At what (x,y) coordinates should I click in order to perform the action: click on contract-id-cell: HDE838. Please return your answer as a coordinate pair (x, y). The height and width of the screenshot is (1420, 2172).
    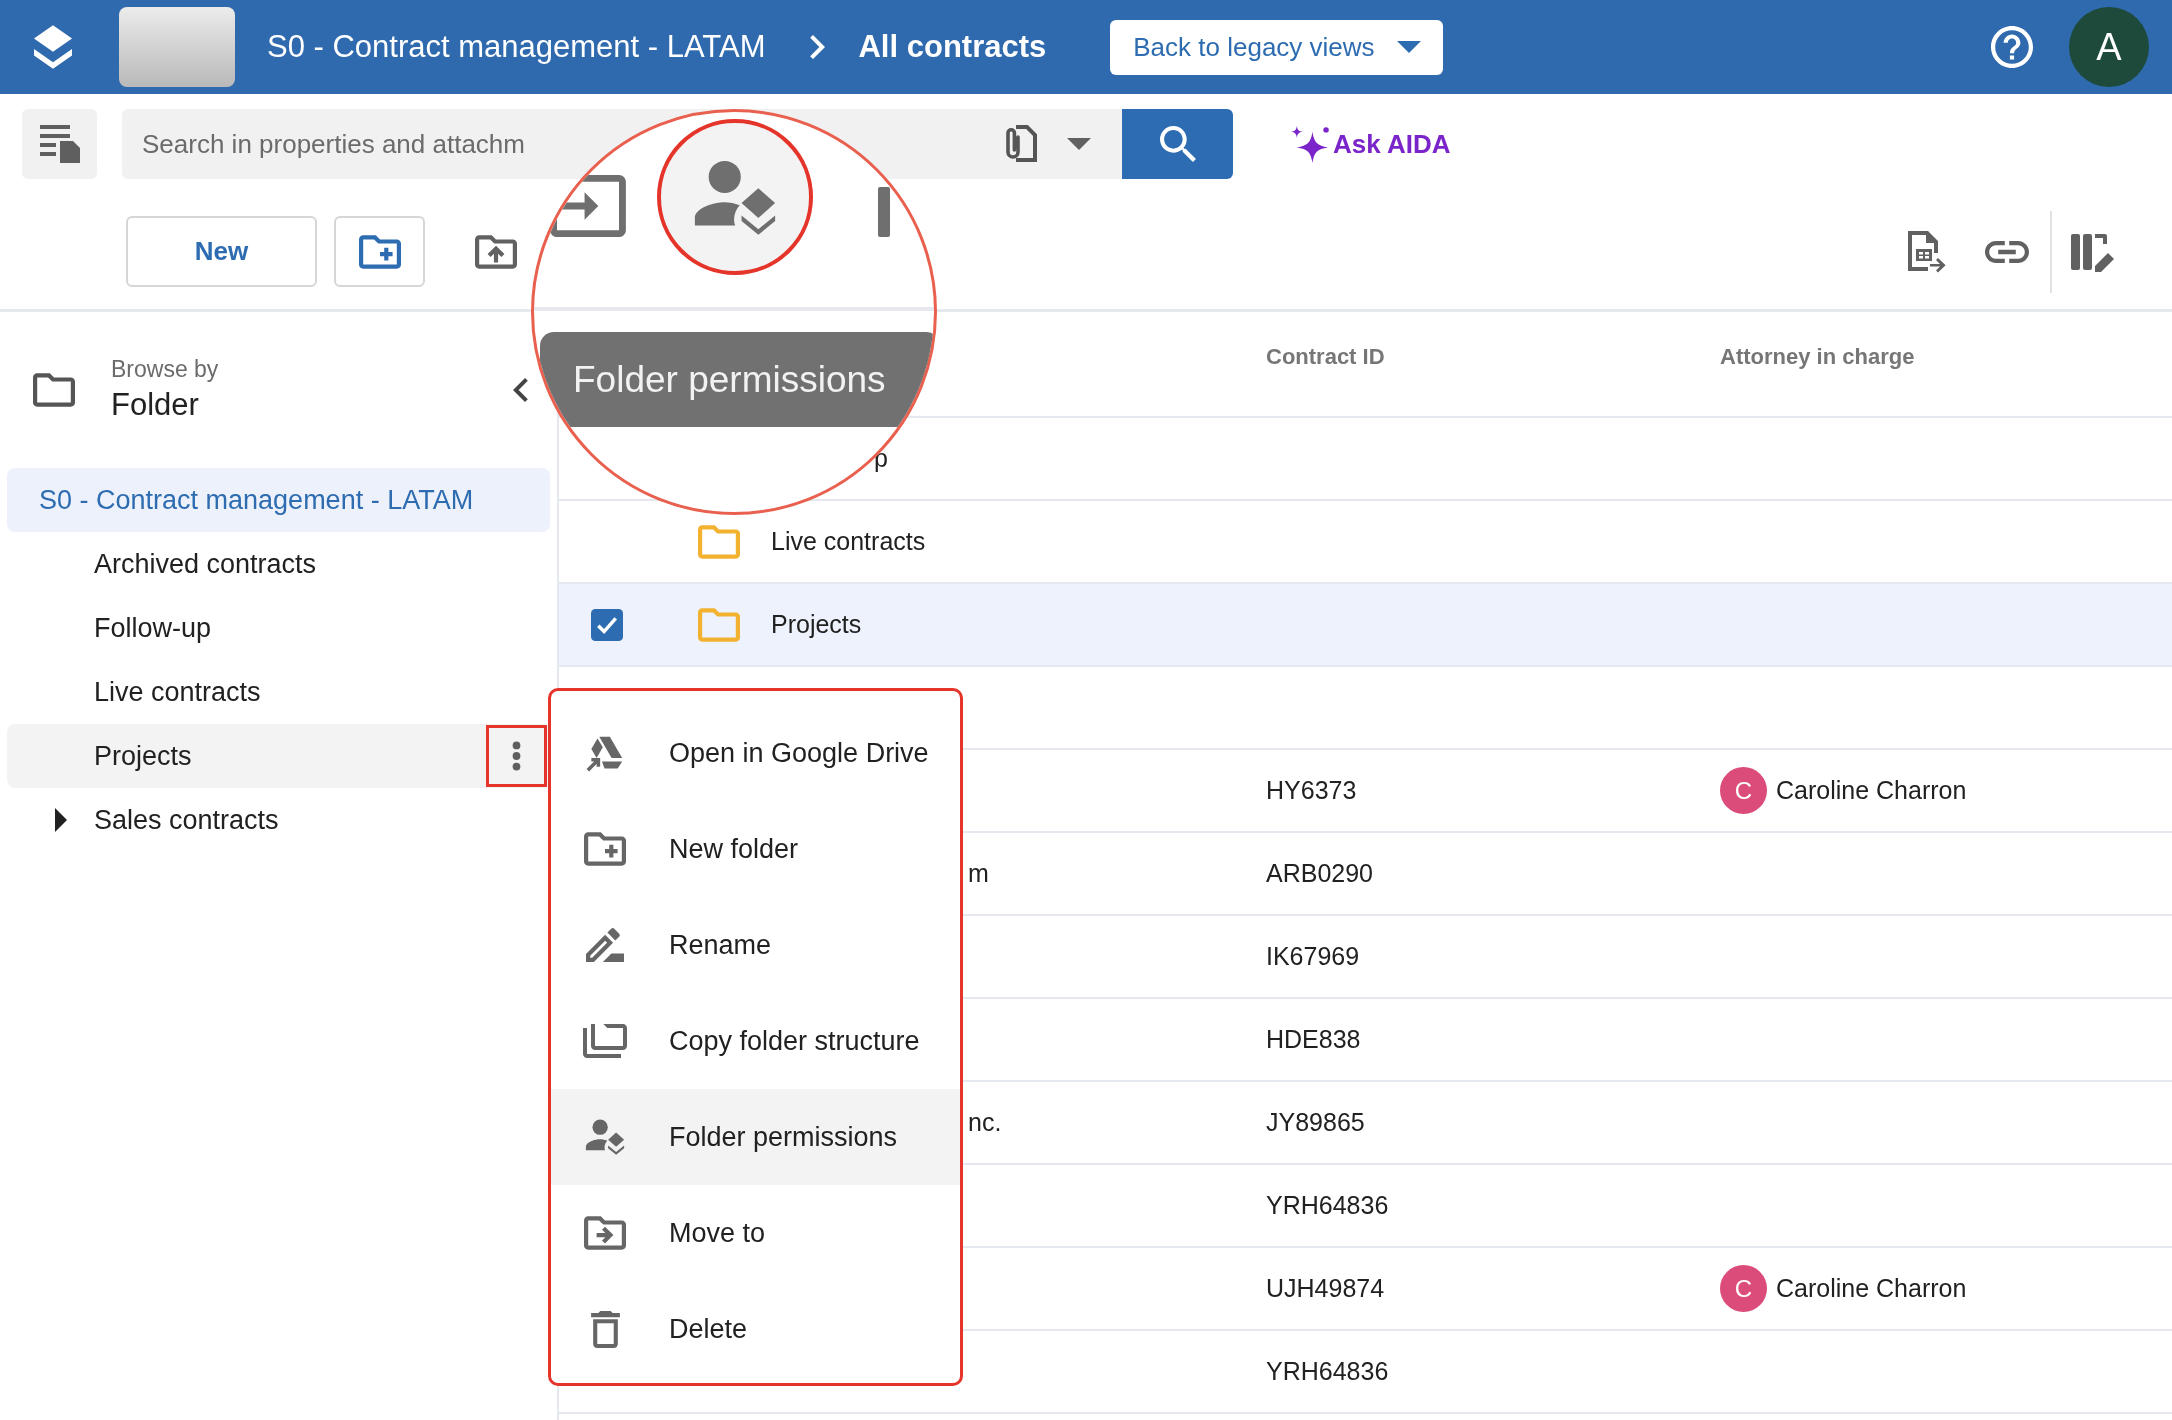
    Looking at the image, I should click on (1313, 1038).